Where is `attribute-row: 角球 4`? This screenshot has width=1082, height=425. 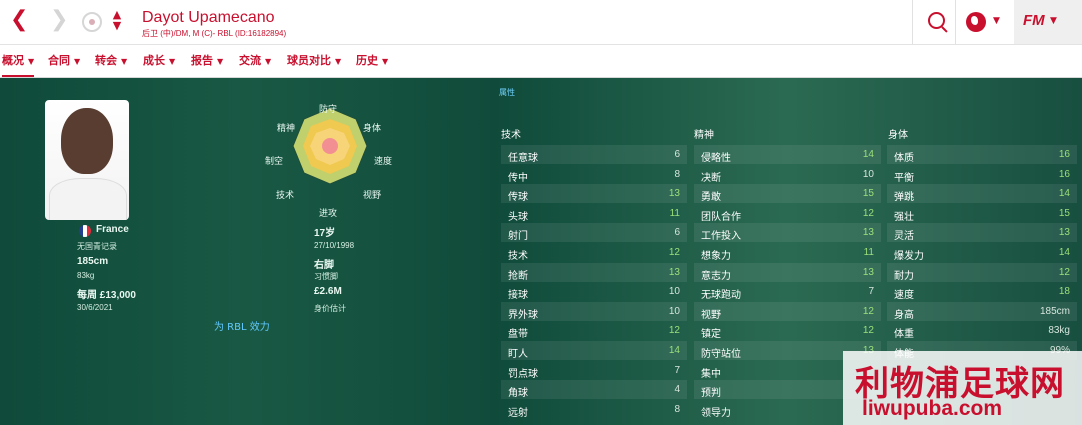 attribute-row: 角球 4 is located at coordinates (594, 390).